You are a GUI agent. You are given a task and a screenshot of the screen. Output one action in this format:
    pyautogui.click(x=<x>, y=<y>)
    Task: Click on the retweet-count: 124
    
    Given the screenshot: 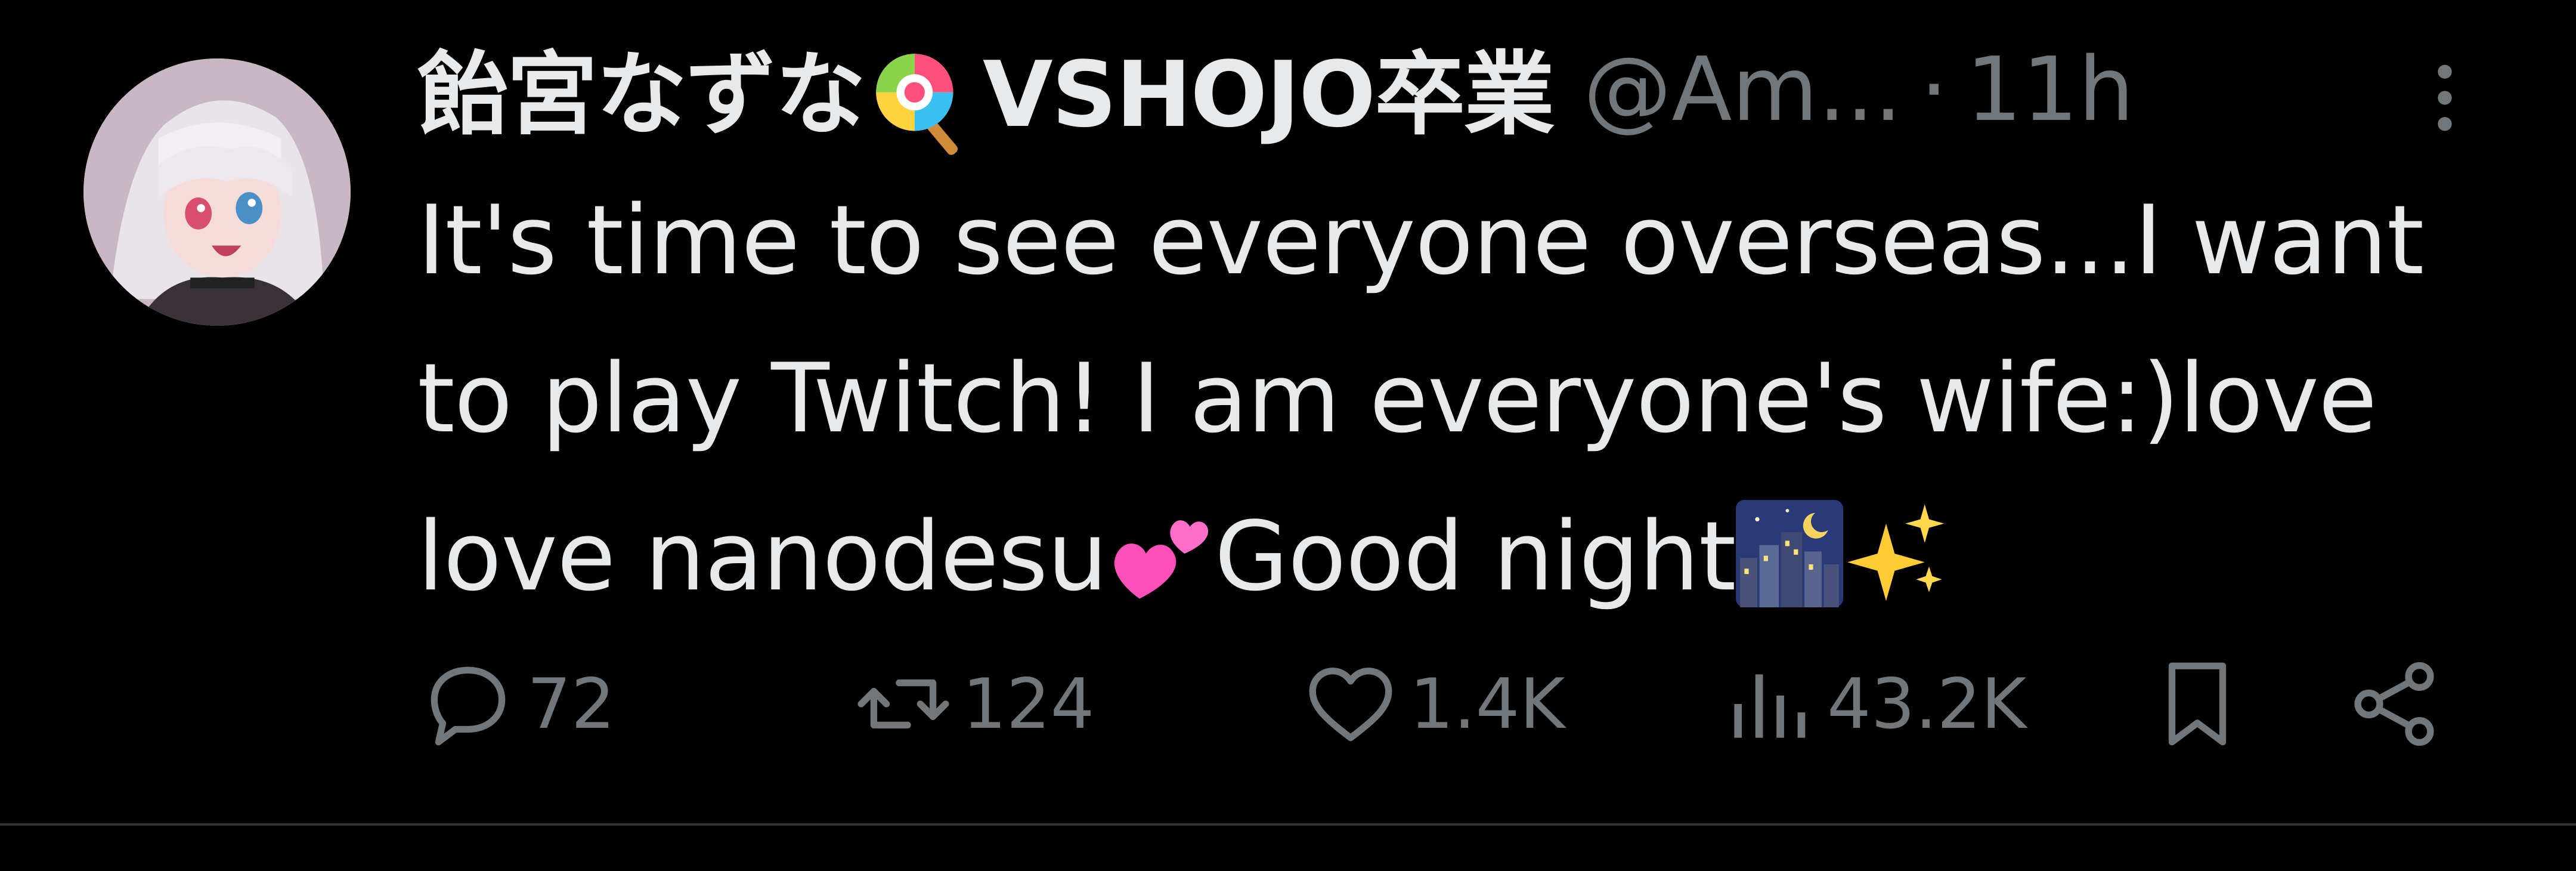 What is the action you would take?
    pyautogui.click(x=1028, y=704)
    